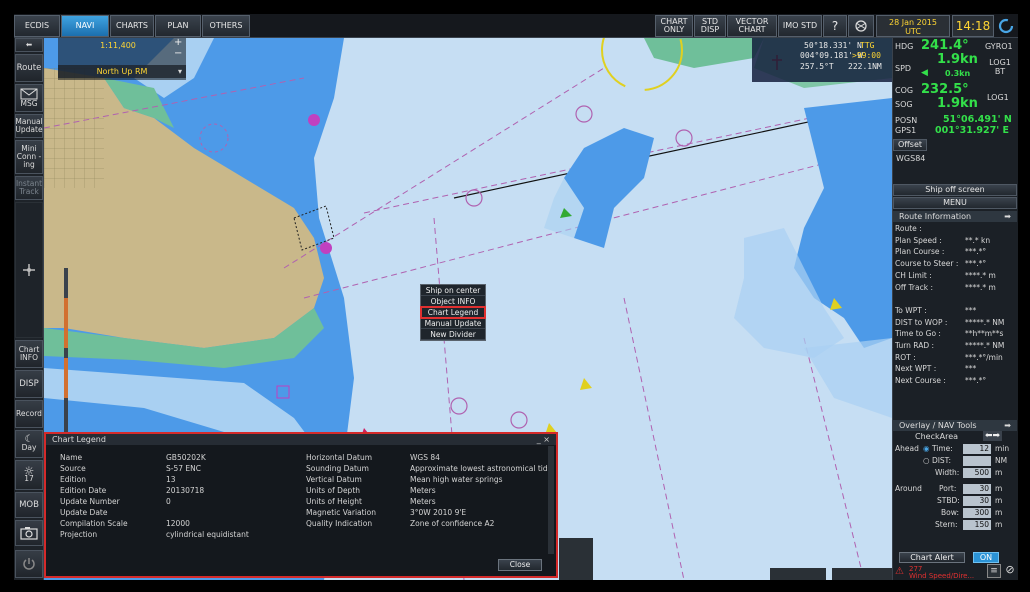 The image size is (1030, 592). Describe the element at coordinates (29, 68) in the screenshot. I see `route-button: Route` at that location.